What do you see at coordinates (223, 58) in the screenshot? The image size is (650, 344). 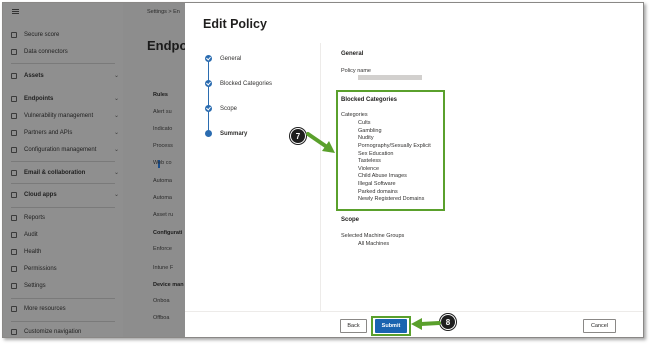 I see `step-general: General` at bounding box center [223, 58].